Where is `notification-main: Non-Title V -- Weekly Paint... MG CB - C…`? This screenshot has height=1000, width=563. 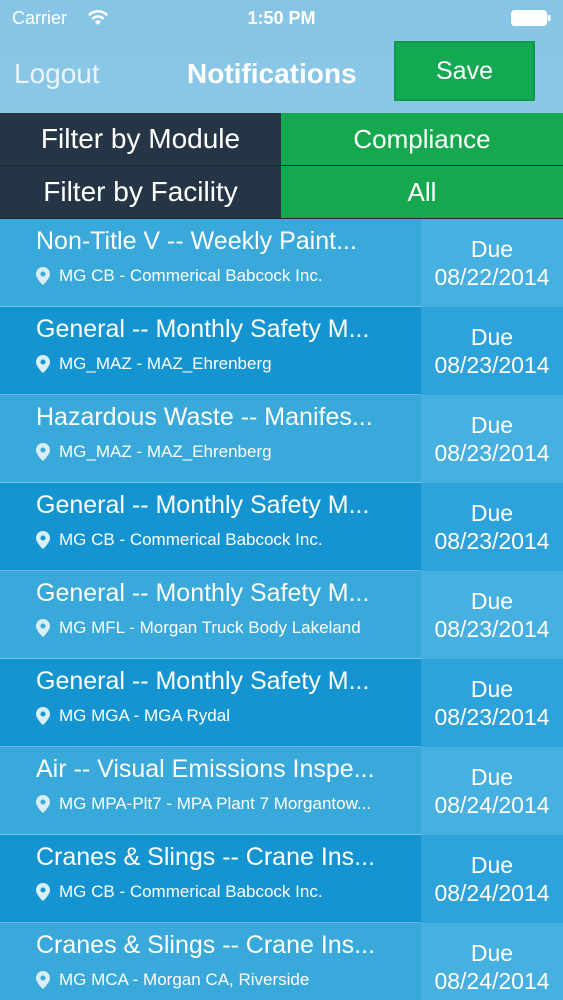 notification-main: Non-Title V -- Weekly Paint... MG CB - C… is located at coordinates (210, 263).